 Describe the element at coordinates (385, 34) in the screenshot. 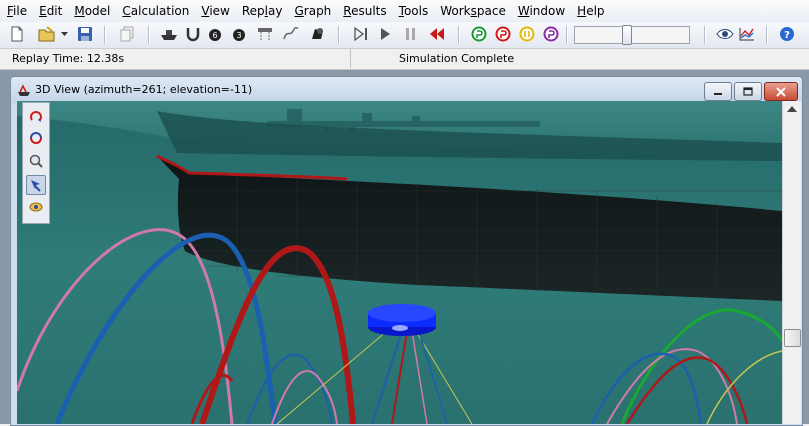

I see `play-icon` at that location.